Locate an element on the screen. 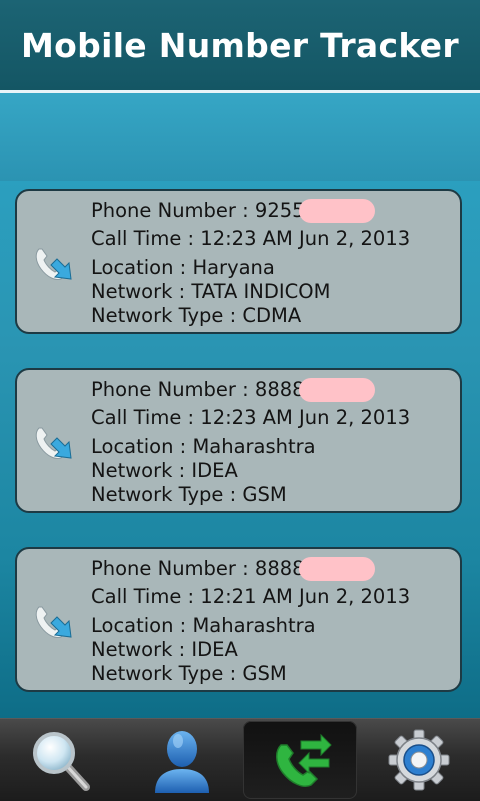 Image resolution: width=480 pixels, height=801 pixels. bottom-tab-bar is located at coordinates (240, 759).